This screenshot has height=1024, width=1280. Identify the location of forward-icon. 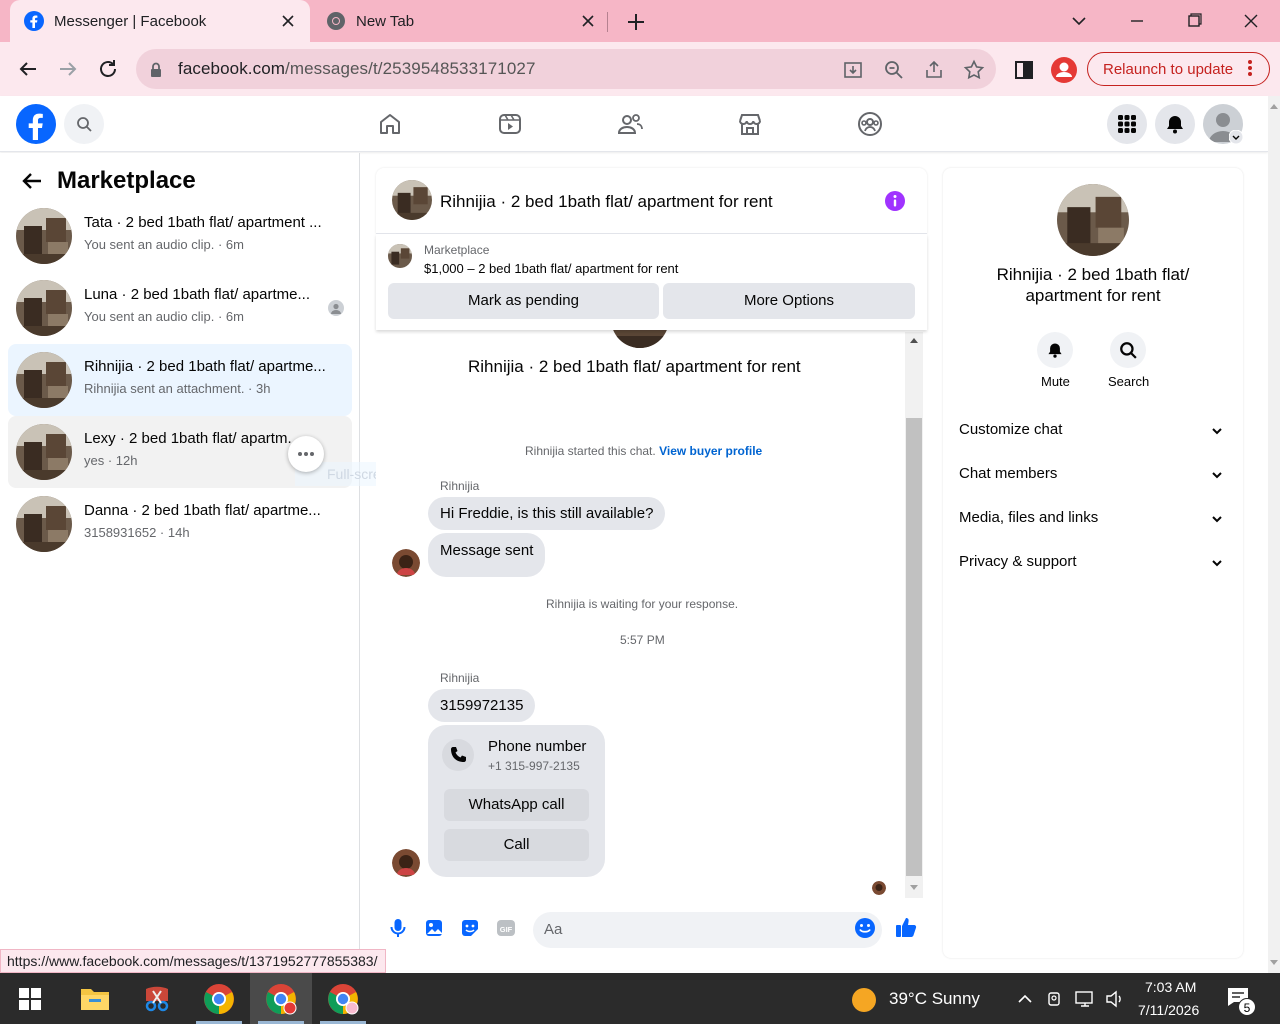
(68, 69).